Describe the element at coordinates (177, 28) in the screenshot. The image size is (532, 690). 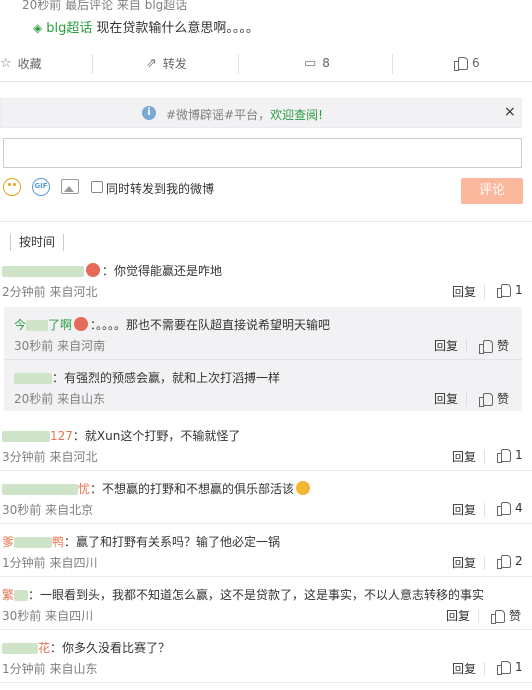
I see `post-text: 现在贷款输什么意思啊。。。。` at that location.